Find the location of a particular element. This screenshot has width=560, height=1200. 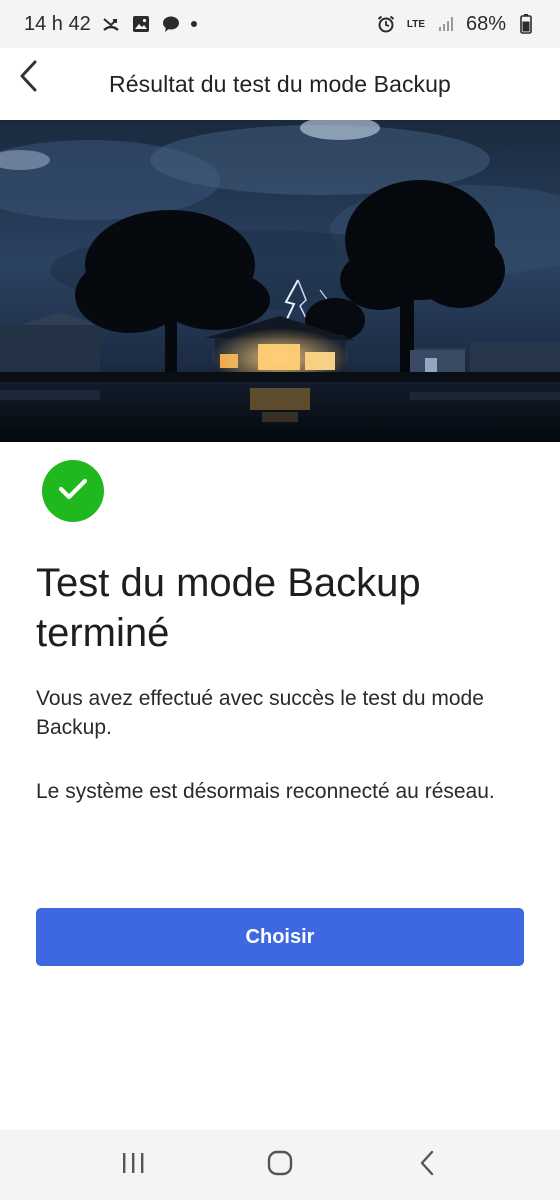

status-time: 14 h 42 is located at coordinates (57, 23).